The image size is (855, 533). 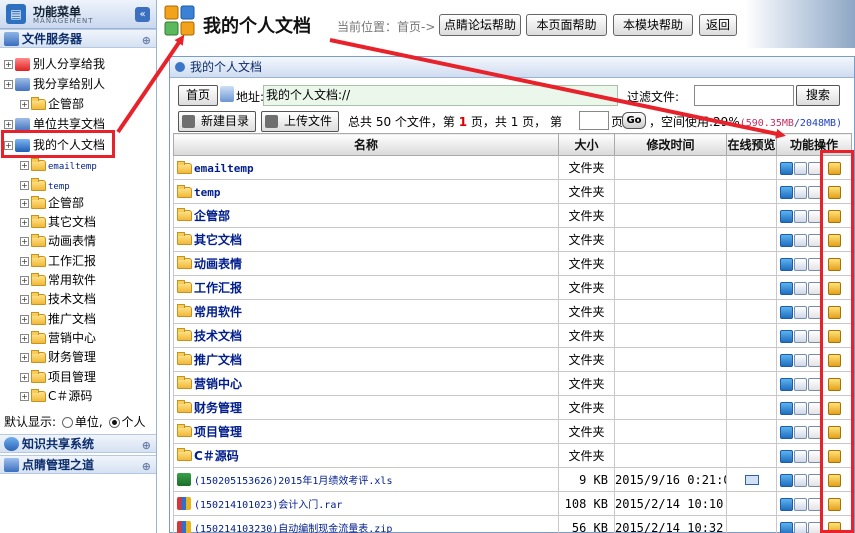 I want to click on folder-name: 动画表情, so click(x=218, y=264).